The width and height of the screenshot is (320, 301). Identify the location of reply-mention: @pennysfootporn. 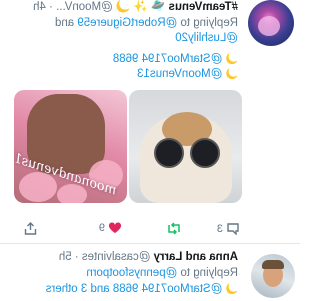
(131, 273).